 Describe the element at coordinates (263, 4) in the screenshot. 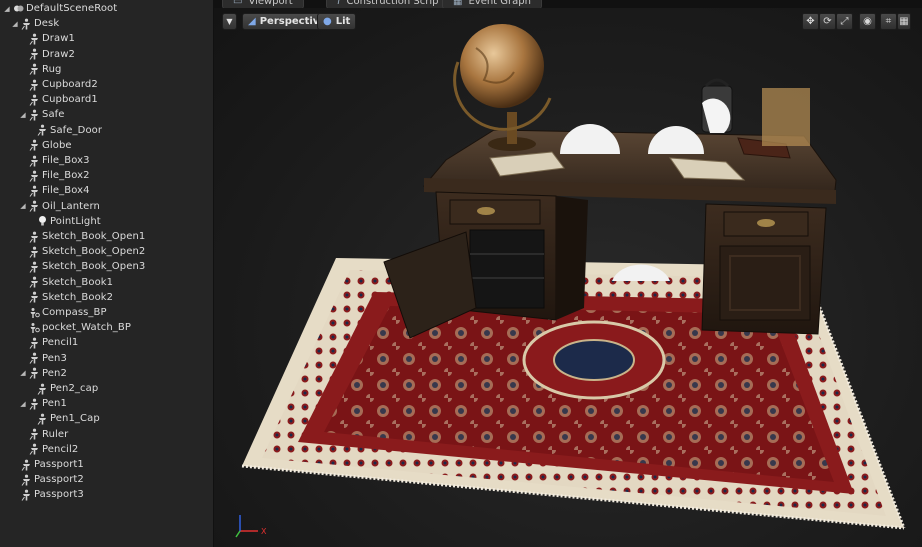

I see `tab-viewport: ▭ Viewport` at that location.